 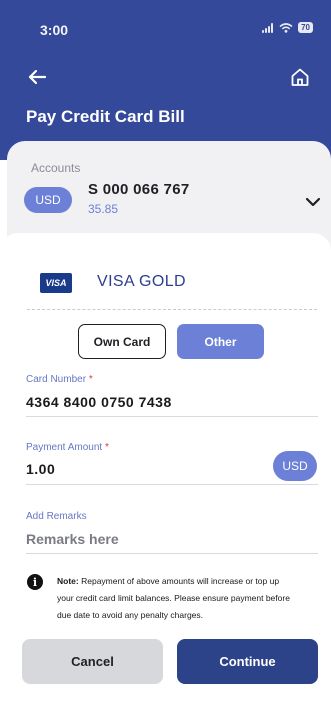 I want to click on wifi-icon, so click(x=286, y=27).